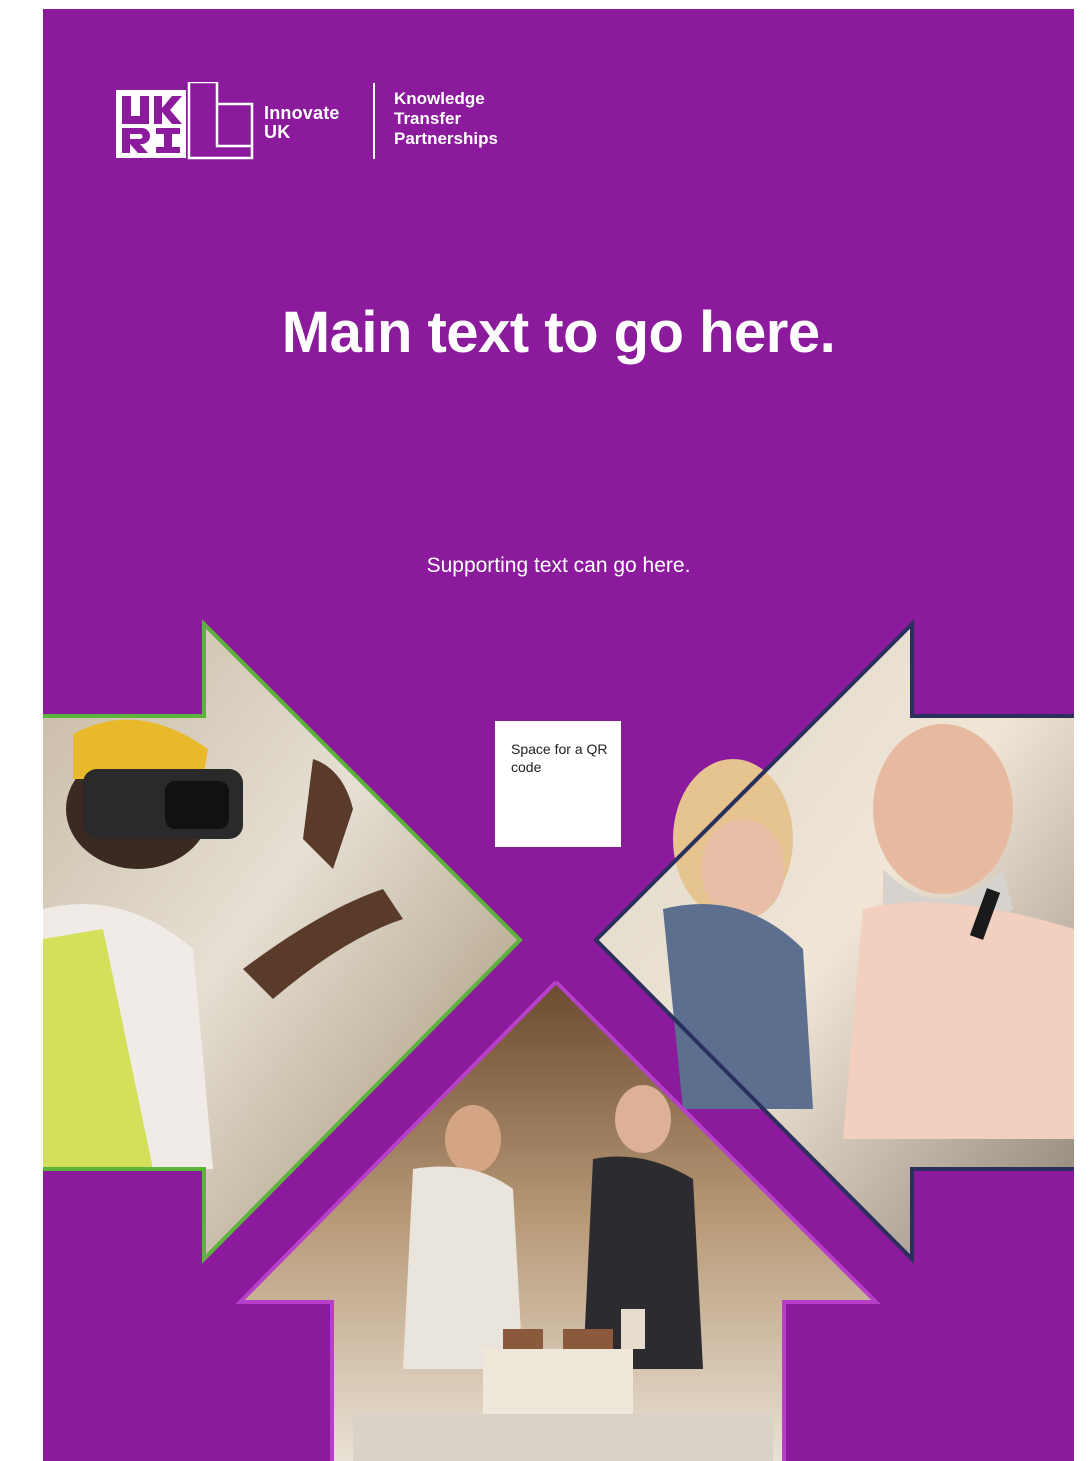 This screenshot has width=1092, height=1461. What do you see at coordinates (558, 784) in the screenshot?
I see `qr-code-placeholder: Space for a QR code` at bounding box center [558, 784].